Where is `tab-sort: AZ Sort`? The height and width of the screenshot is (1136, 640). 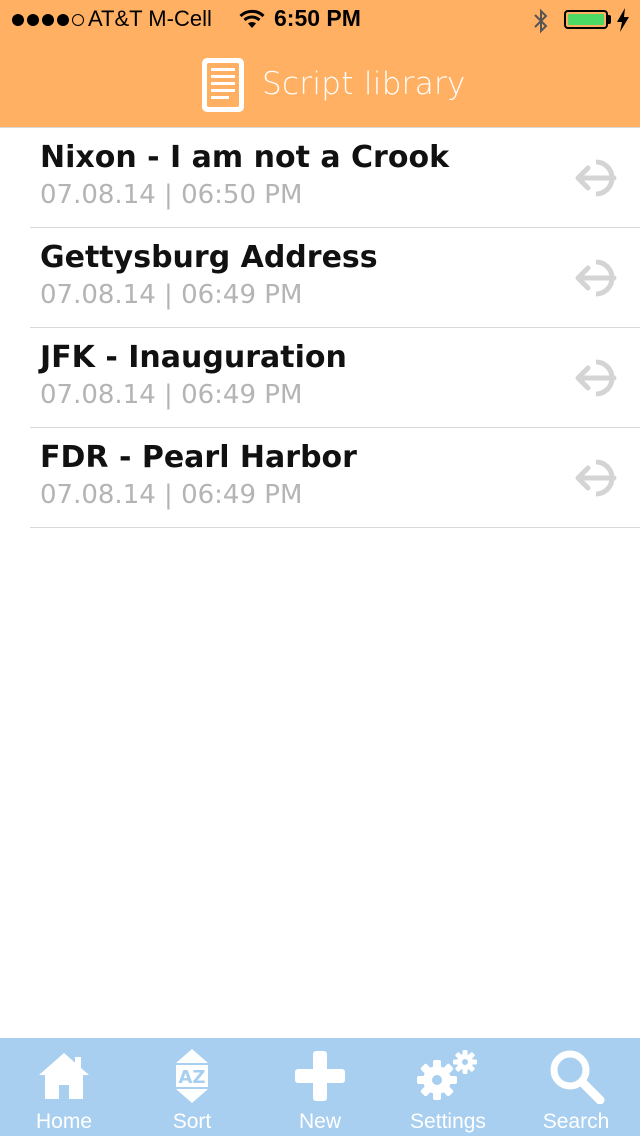
tab-sort: AZ Sort is located at coordinates (192, 1087).